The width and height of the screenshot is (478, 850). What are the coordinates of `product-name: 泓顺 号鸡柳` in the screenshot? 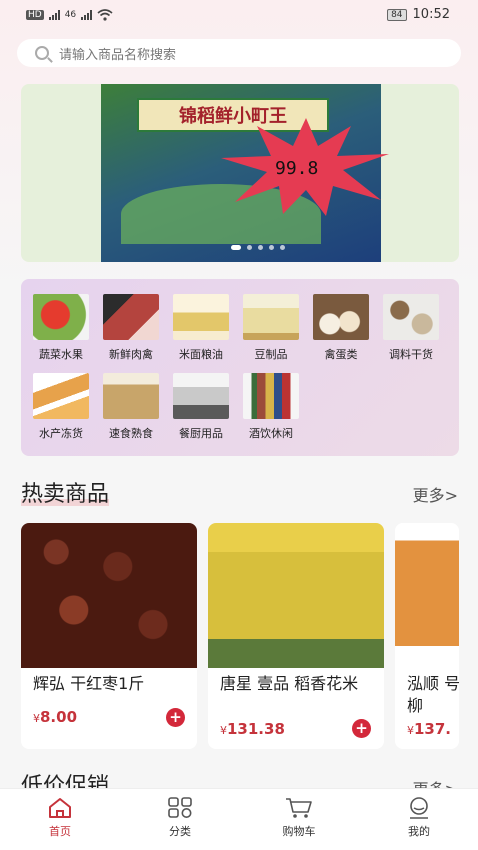 It's located at (433, 694).